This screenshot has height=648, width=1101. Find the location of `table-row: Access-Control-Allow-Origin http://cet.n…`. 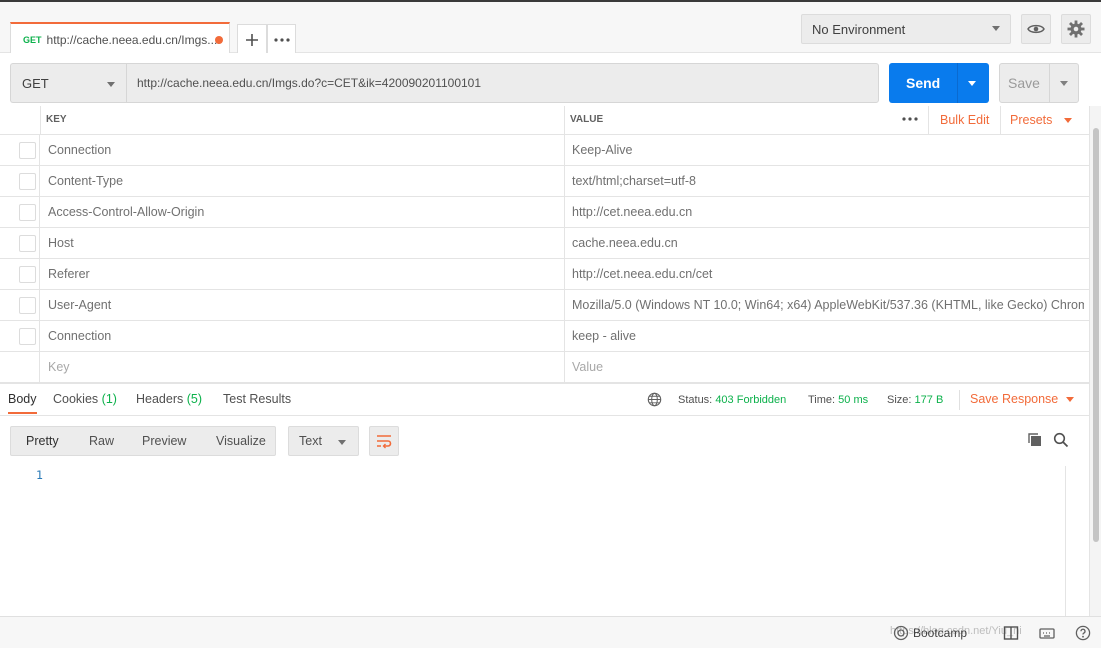

table-row: Access-Control-Allow-Origin http://cet.n… is located at coordinates (544, 212).